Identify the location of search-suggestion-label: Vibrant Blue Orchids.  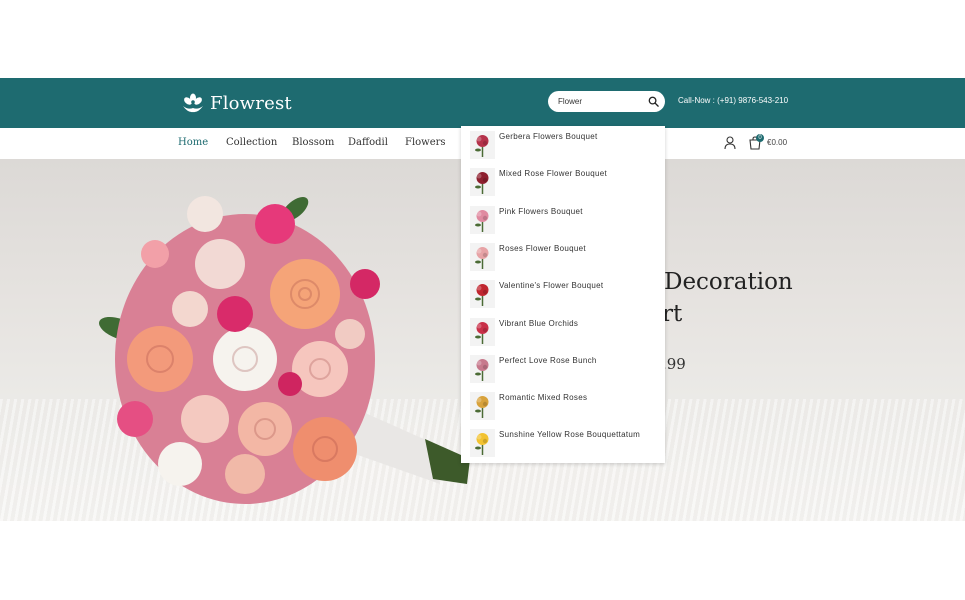
(539, 323).